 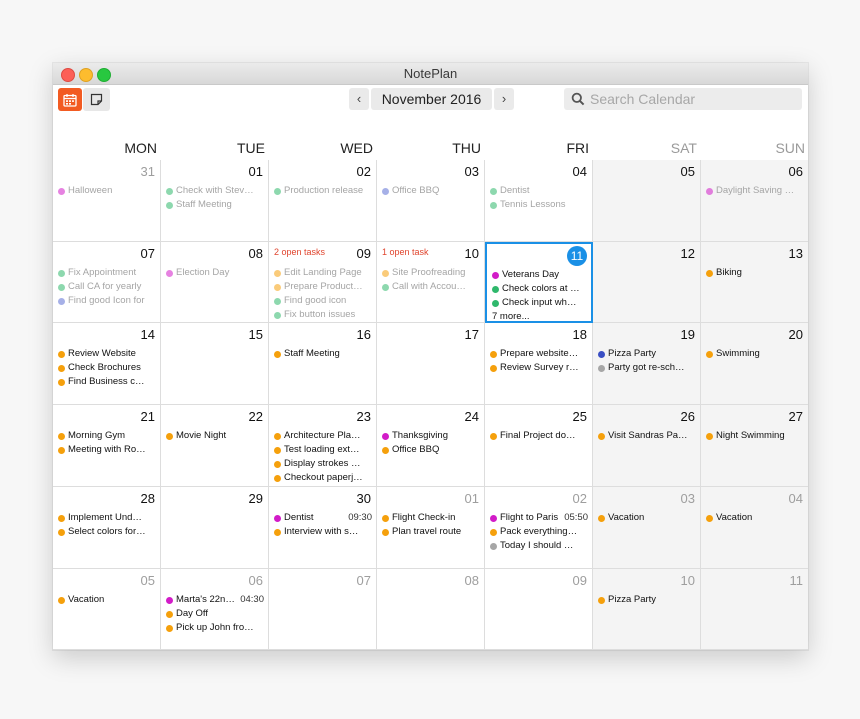 What do you see at coordinates (431, 532) in the screenshot?
I see `event-item: Plan travel route` at bounding box center [431, 532].